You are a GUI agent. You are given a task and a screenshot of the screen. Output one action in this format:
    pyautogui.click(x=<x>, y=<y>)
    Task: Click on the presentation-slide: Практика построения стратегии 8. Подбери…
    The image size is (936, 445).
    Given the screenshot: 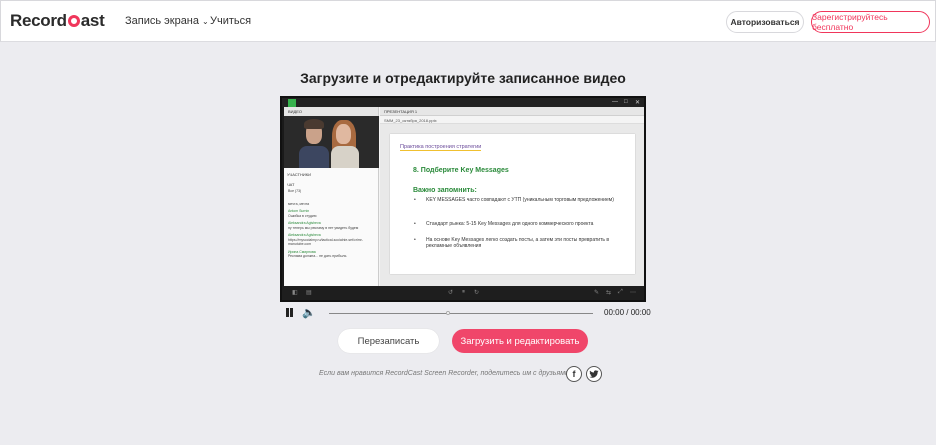 What is the action you would take?
    pyautogui.click(x=512, y=204)
    